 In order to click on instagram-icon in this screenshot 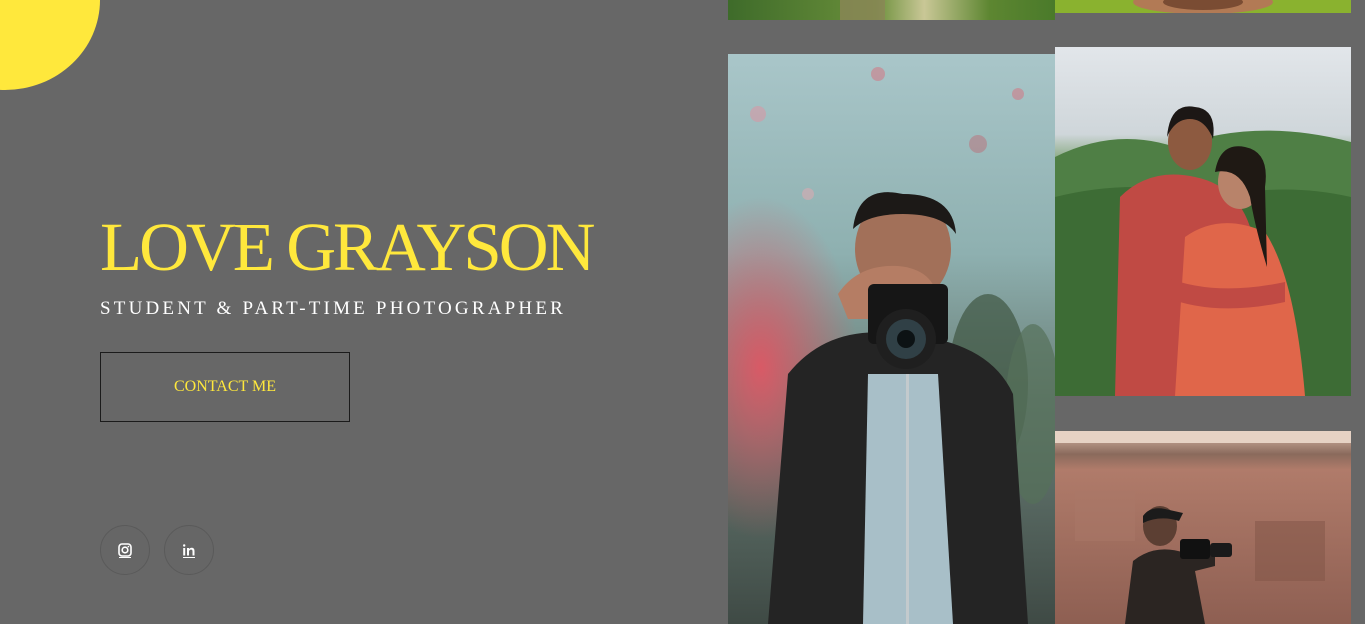, I will do `click(125, 550)`.